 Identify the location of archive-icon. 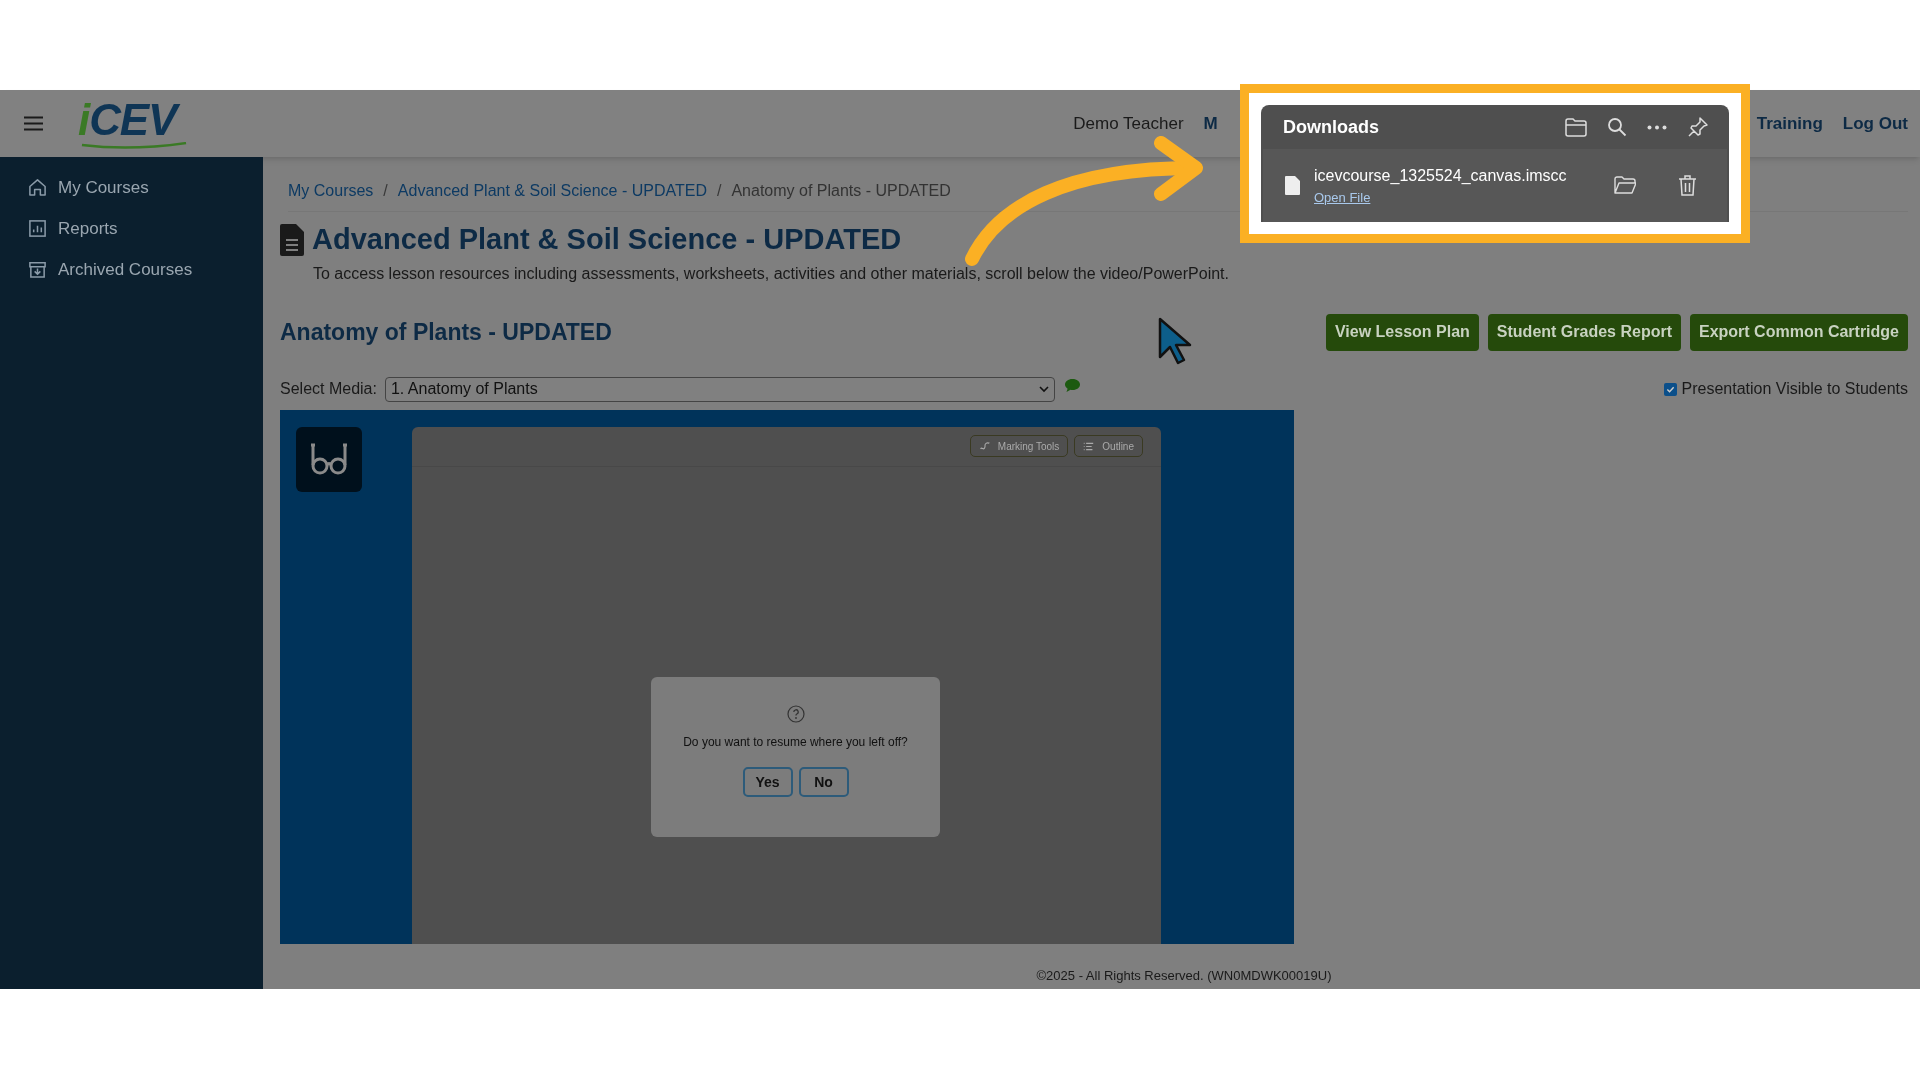
(37, 269).